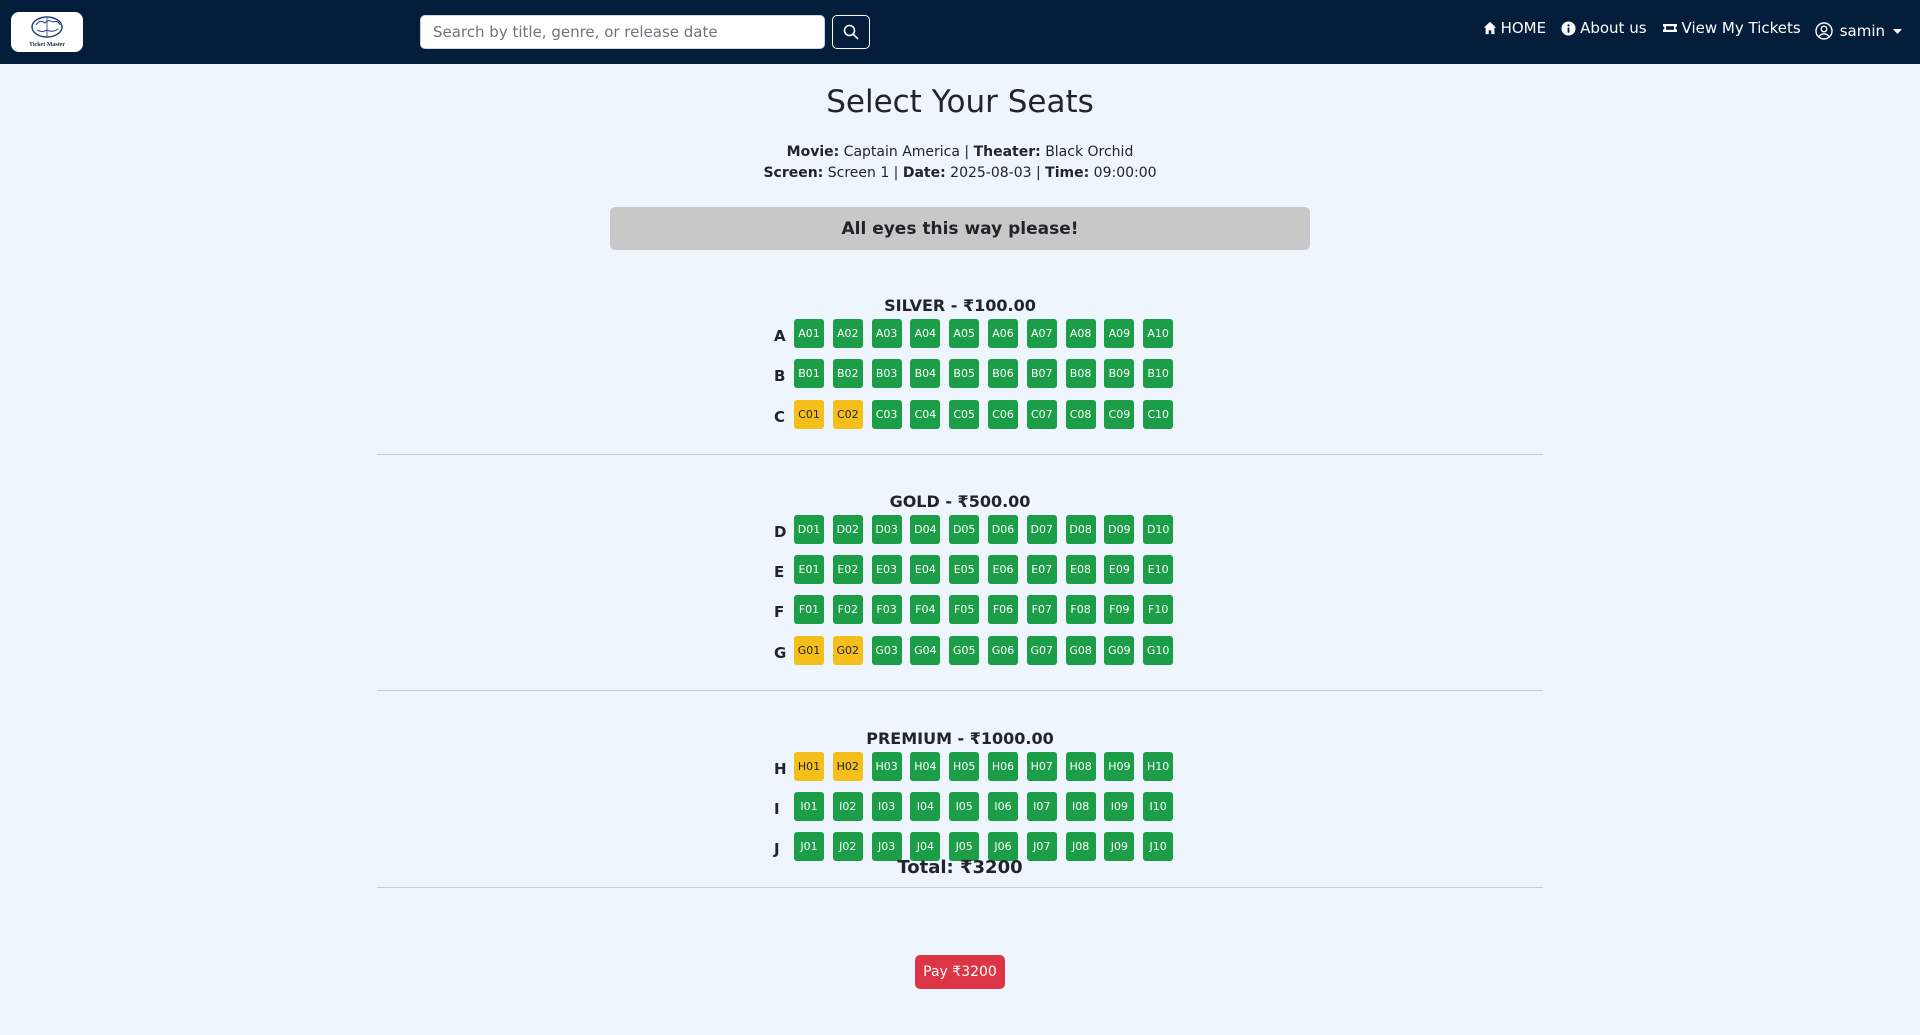  Describe the element at coordinates (1119, 414) in the screenshot. I see `seat-button: C09` at that location.